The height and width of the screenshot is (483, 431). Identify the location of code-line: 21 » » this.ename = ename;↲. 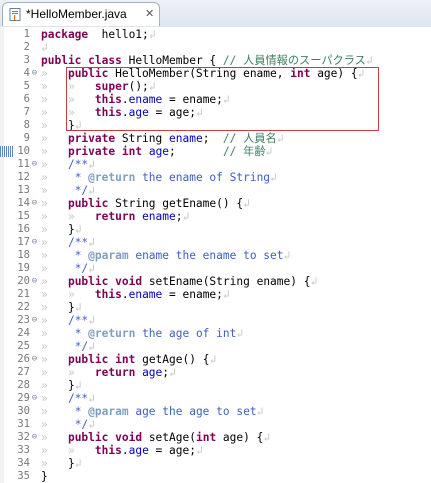
(215, 294).